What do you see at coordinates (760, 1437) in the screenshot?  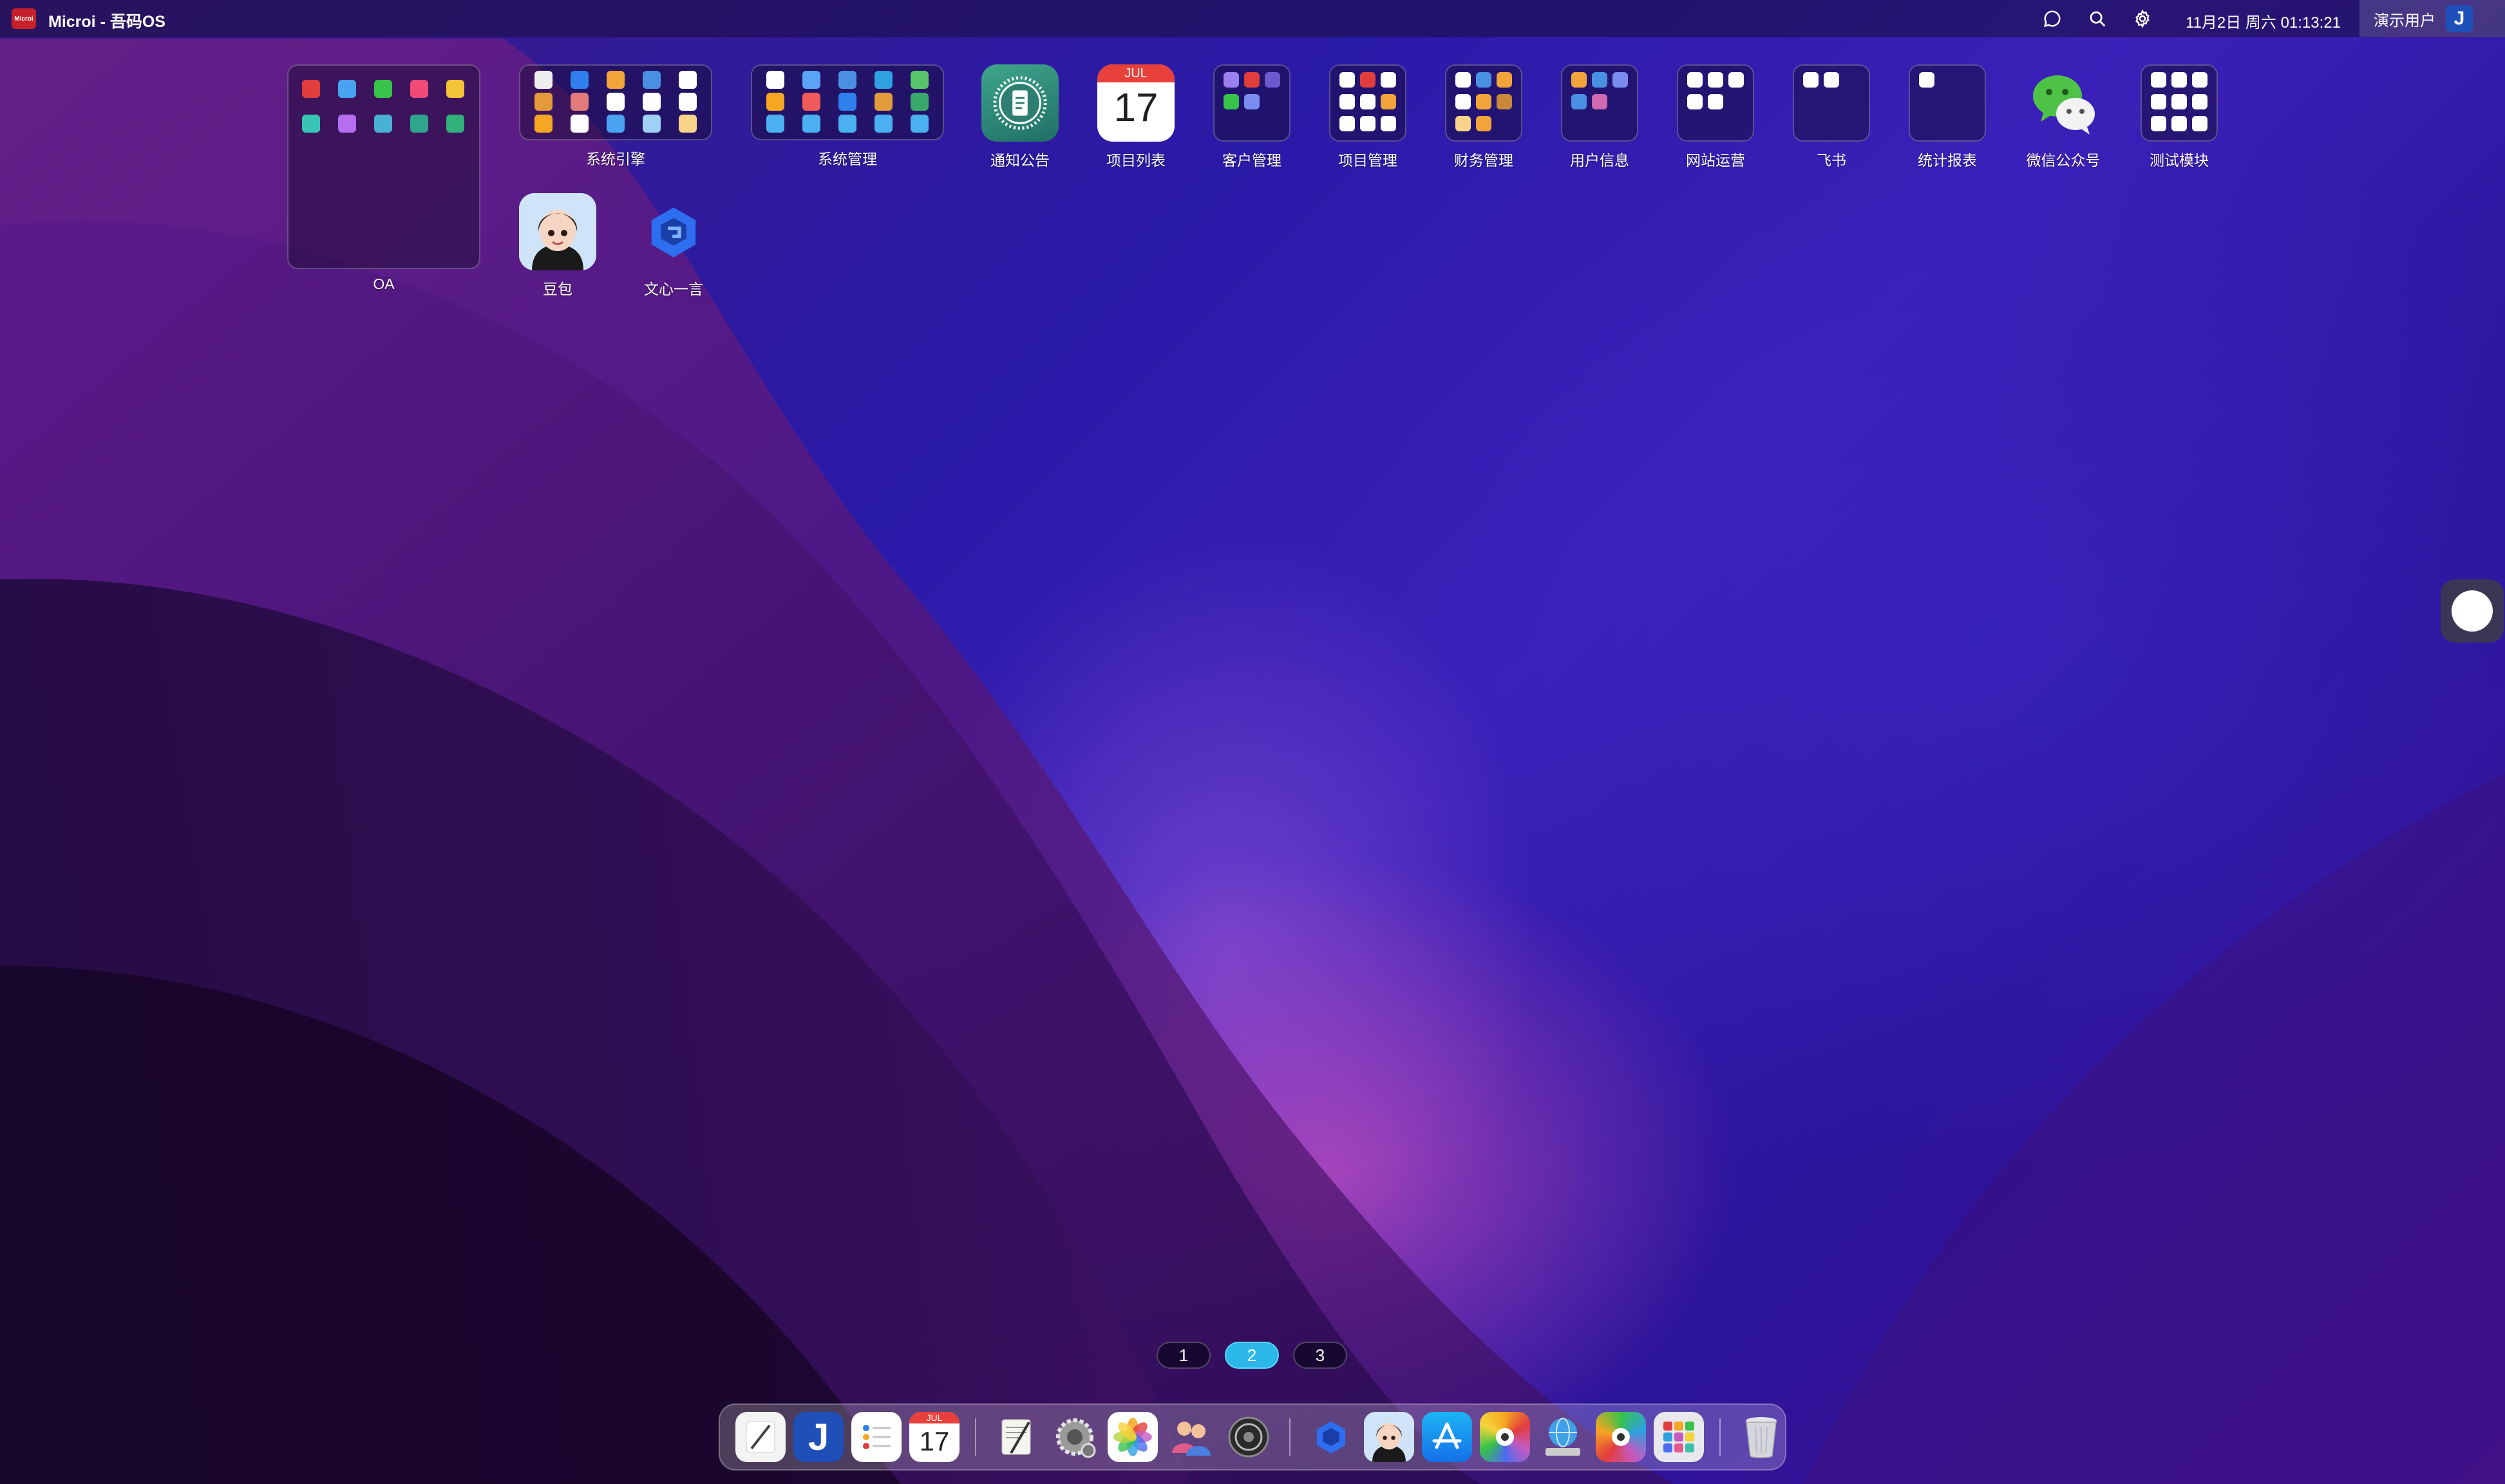 I see `notes-icon` at bounding box center [760, 1437].